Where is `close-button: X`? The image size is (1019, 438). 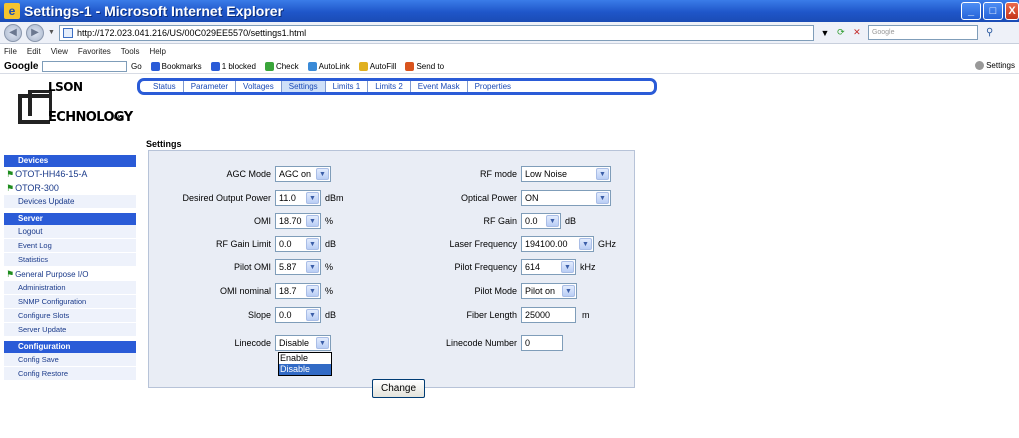
close-button: X is located at coordinates (1012, 11).